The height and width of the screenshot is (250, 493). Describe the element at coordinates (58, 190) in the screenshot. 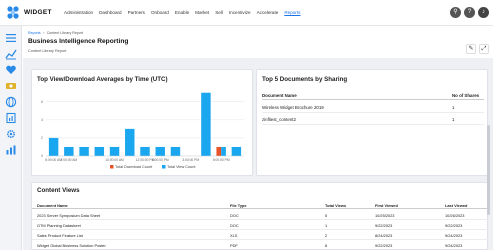

I see `content-views-title: Content Views` at that location.